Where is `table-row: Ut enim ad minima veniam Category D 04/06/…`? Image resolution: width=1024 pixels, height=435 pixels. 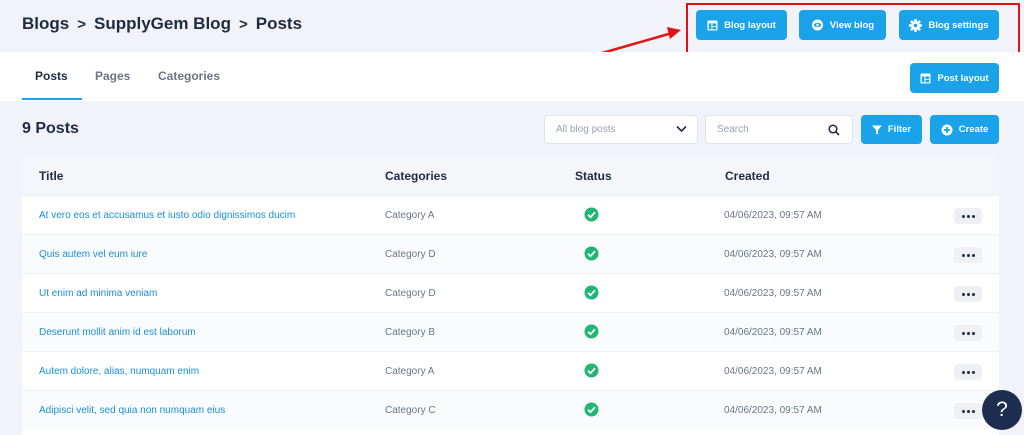 table-row: Ut enim ad minima veniam Category D 04/06/… is located at coordinates (510, 292).